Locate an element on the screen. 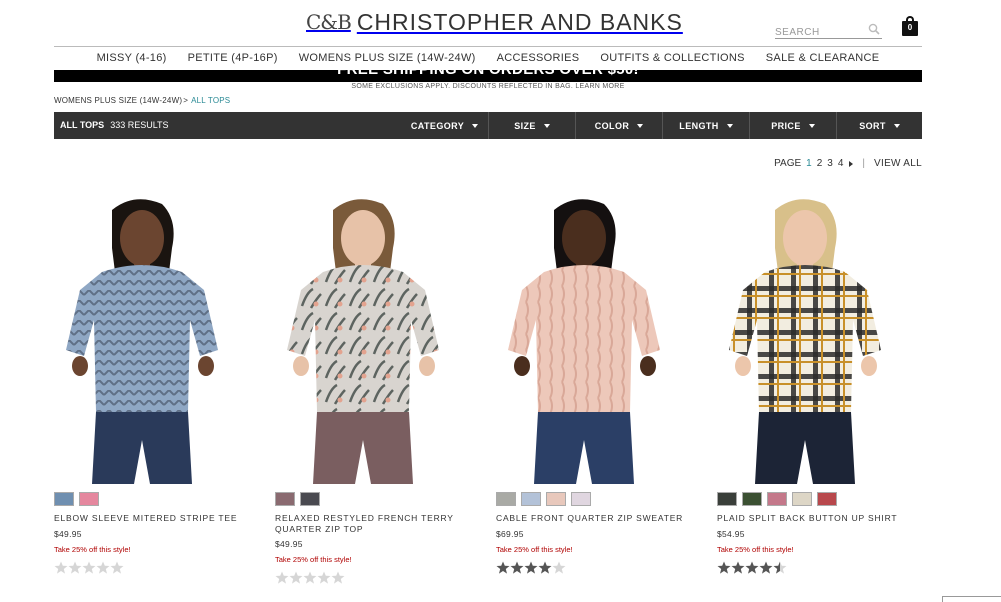  filter-length-label: LENGTH is located at coordinates (699, 125).